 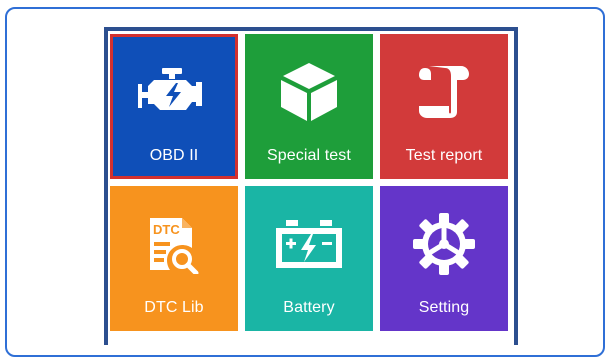 I want to click on menu-tile-battery: Battery, so click(x=309, y=258).